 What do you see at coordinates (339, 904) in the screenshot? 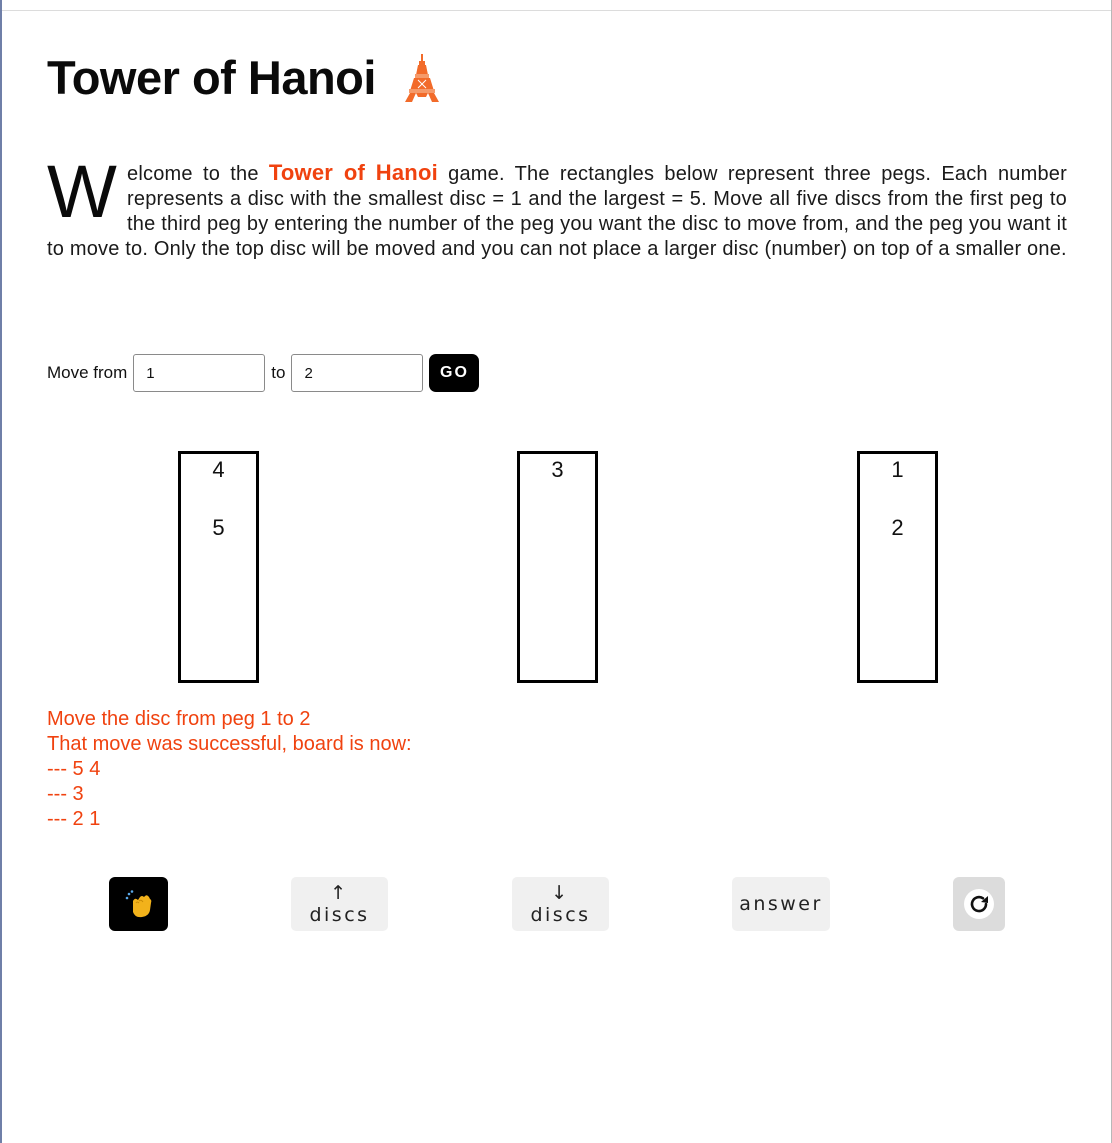
I see `more-discs-button: ↑ discs` at bounding box center [339, 904].